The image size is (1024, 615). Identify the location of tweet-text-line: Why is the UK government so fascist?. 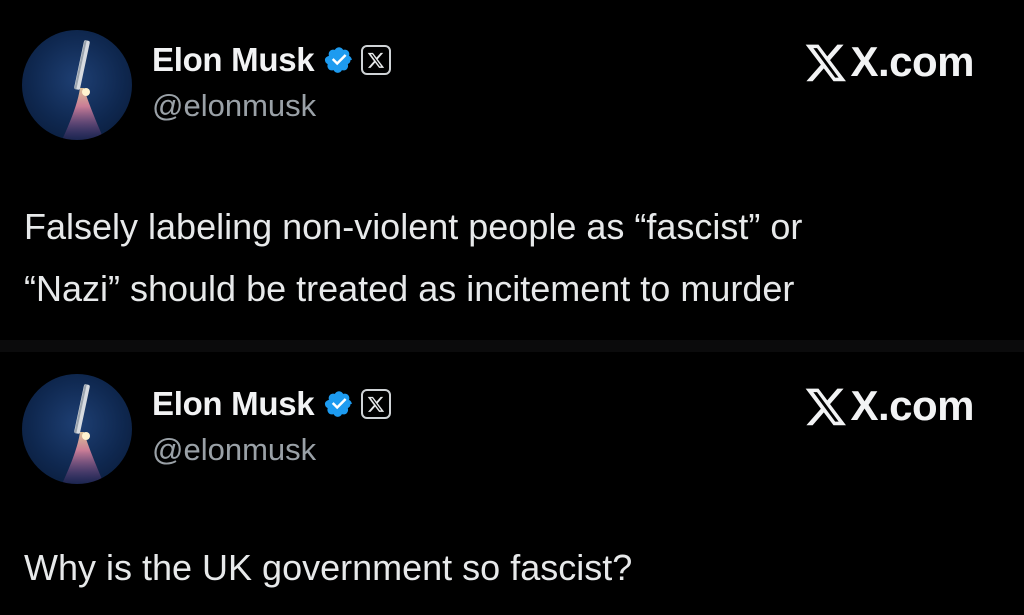
(328, 567).